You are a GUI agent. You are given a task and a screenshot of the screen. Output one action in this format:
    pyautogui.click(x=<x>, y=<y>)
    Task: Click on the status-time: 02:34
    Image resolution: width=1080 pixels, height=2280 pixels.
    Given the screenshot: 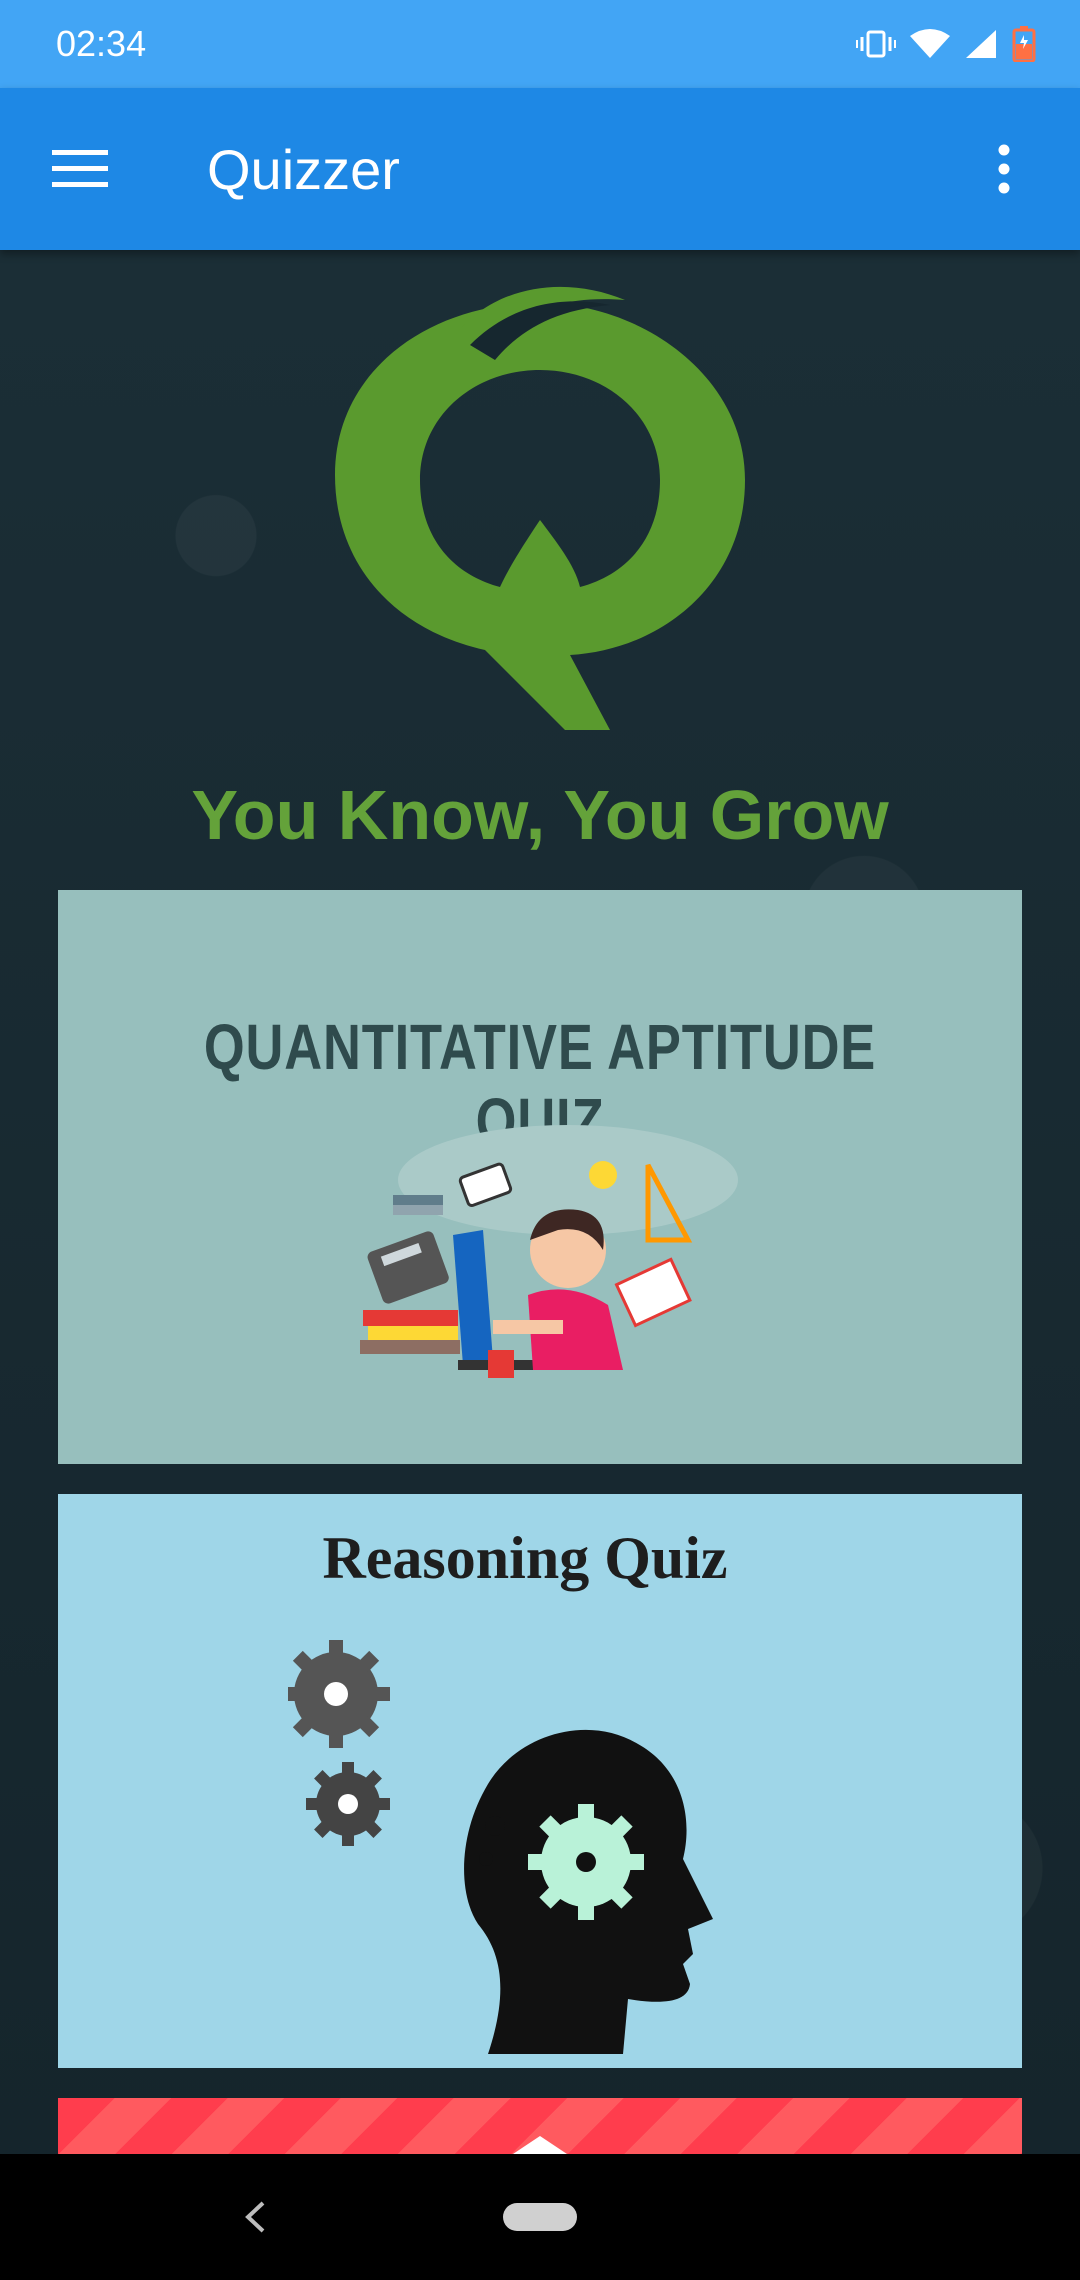 What is the action you would take?
    pyautogui.click(x=101, y=43)
    